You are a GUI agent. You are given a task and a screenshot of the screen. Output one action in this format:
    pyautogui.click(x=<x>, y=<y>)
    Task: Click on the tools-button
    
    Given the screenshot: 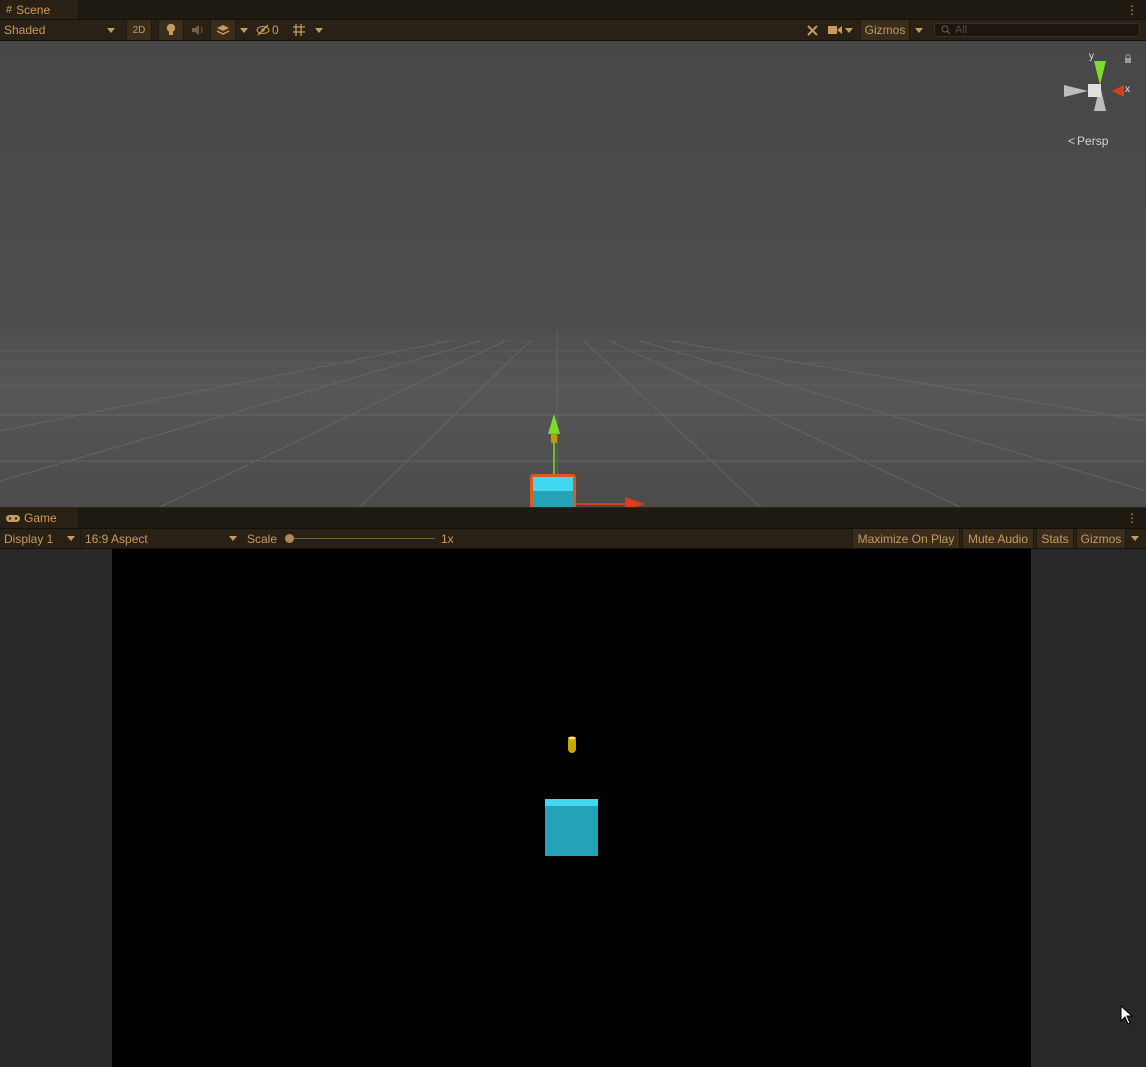 What is the action you would take?
    pyautogui.click(x=812, y=30)
    